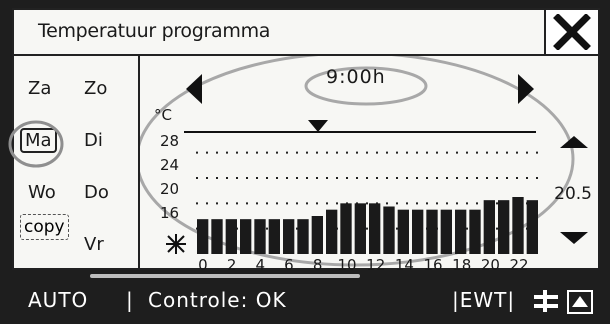 This screenshot has width=610, height=324. Describe the element at coordinates (347, 265) in the screenshot. I see `xtick-10: 10` at that location.